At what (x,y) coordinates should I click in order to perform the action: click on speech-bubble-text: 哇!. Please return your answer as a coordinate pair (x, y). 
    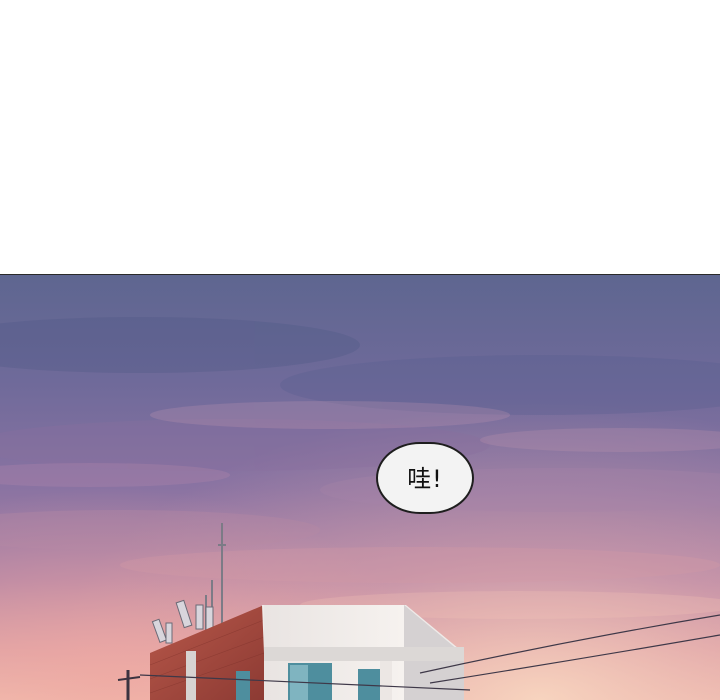
    Looking at the image, I should click on (425, 478).